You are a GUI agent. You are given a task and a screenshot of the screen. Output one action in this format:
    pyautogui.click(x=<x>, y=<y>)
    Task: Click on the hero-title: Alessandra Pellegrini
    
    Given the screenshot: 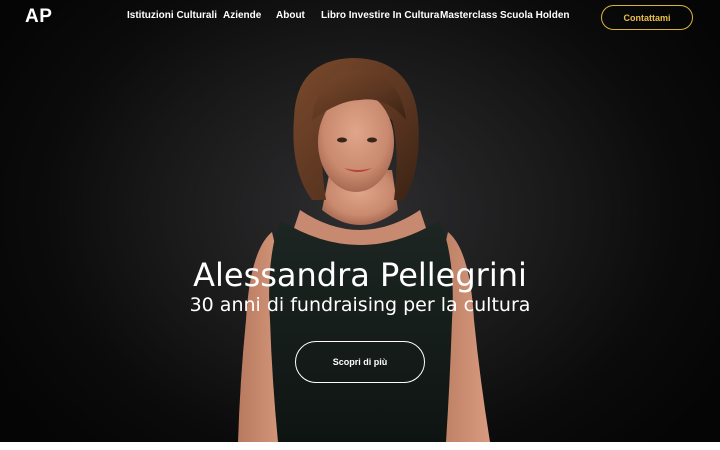 What is the action you would take?
    pyautogui.click(x=360, y=275)
    